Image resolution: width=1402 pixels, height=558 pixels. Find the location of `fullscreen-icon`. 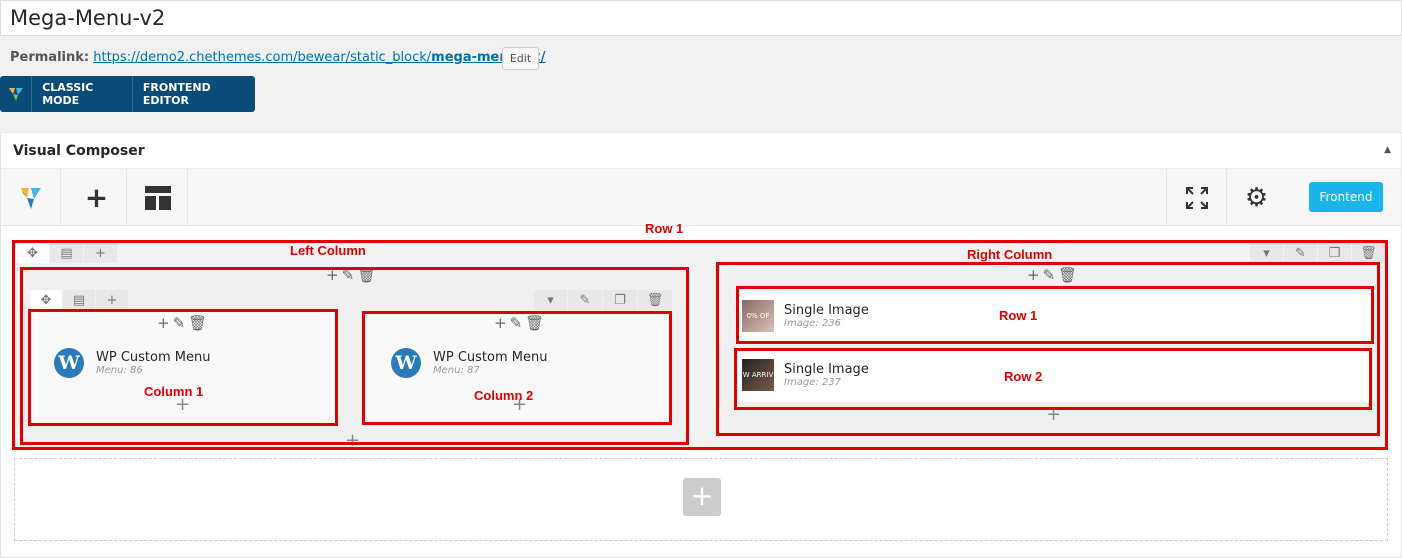

fullscreen-icon is located at coordinates (1196, 197).